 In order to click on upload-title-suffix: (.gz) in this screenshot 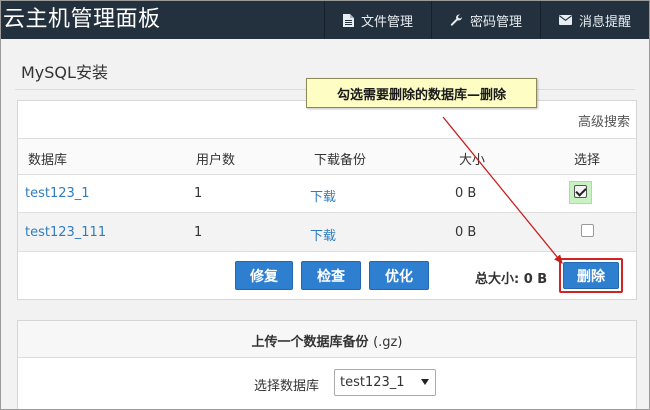, I will do `click(388, 342)`.